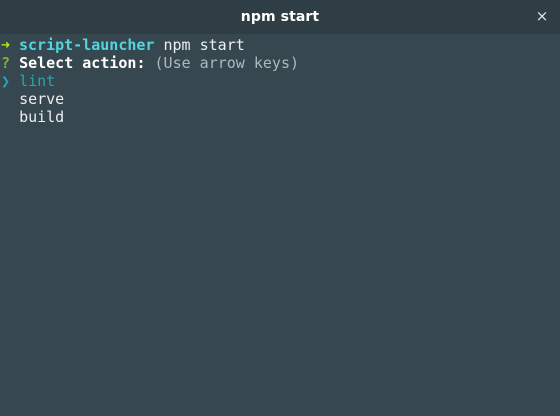 This screenshot has width=560, height=416. What do you see at coordinates (6, 81) in the screenshot?
I see `pointer-icon: ❯` at bounding box center [6, 81].